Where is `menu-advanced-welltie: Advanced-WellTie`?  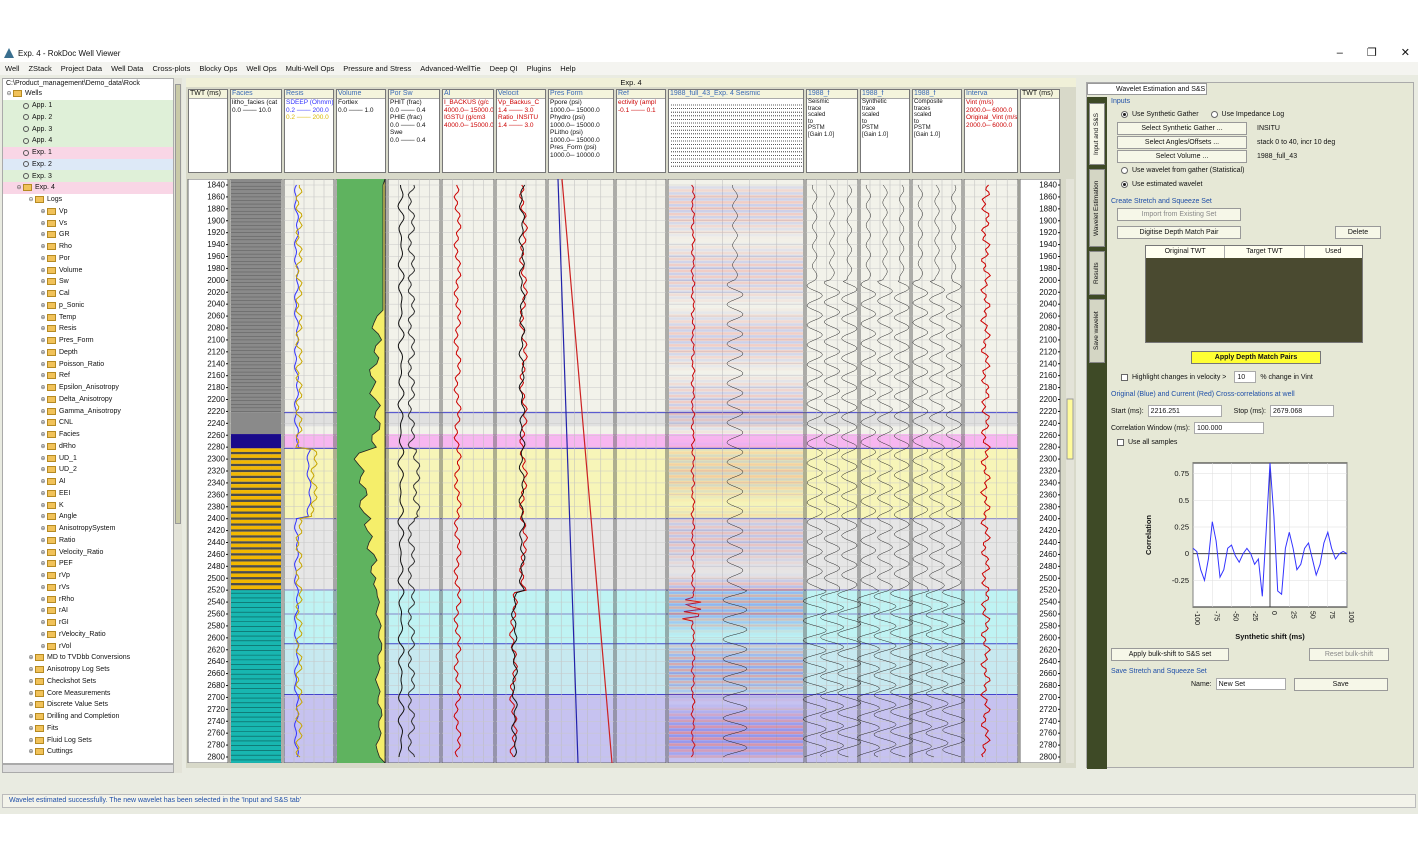 menu-advanced-welltie: Advanced-WellTie is located at coordinates (450, 68).